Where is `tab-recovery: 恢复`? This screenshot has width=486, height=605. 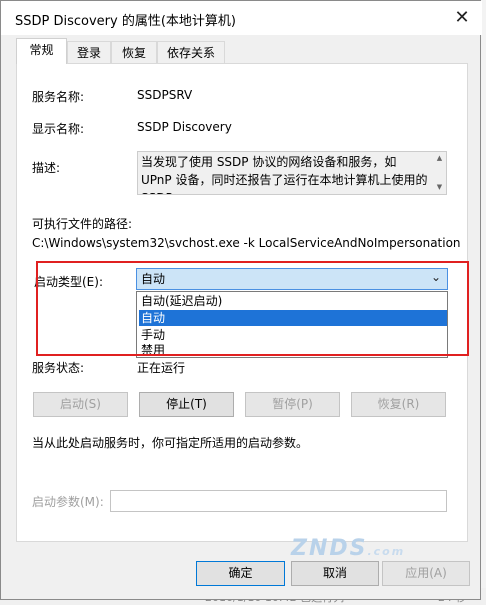
tab-recovery: 恢复 is located at coordinates (134, 52).